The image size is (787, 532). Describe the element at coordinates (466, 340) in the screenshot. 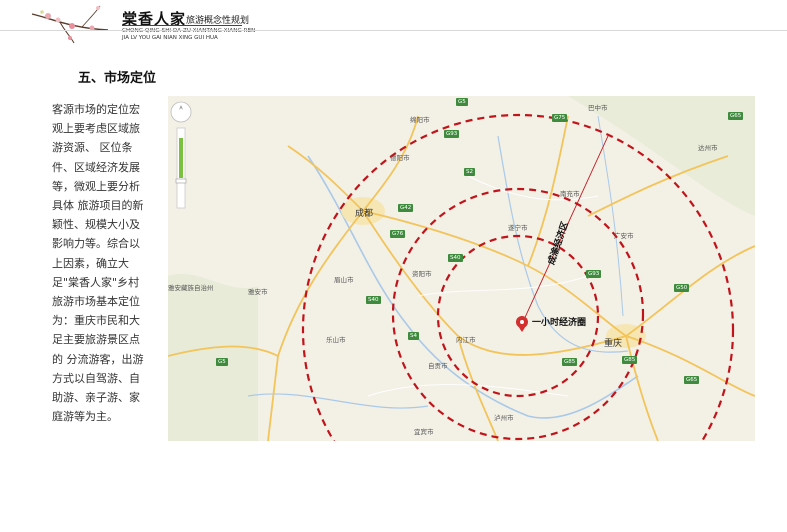

I see `city-label: 内江市` at that location.